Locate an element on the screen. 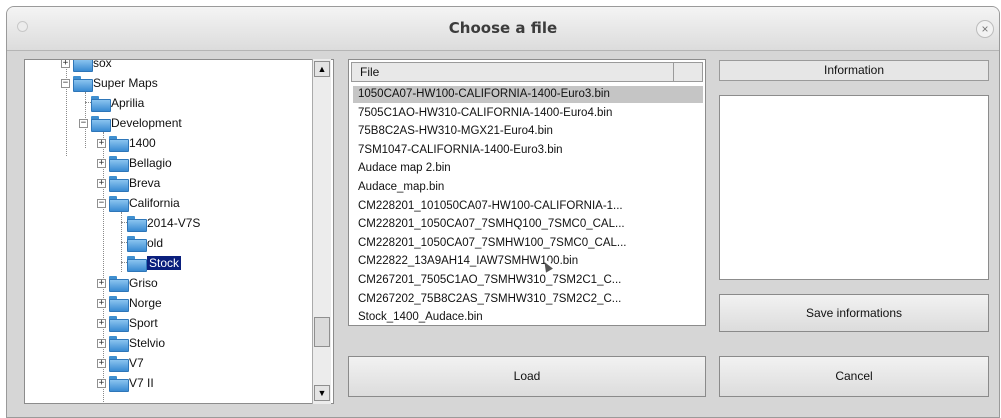 This screenshot has height=418, width=1001. tree-item-label: V7 II is located at coordinates (141, 383).